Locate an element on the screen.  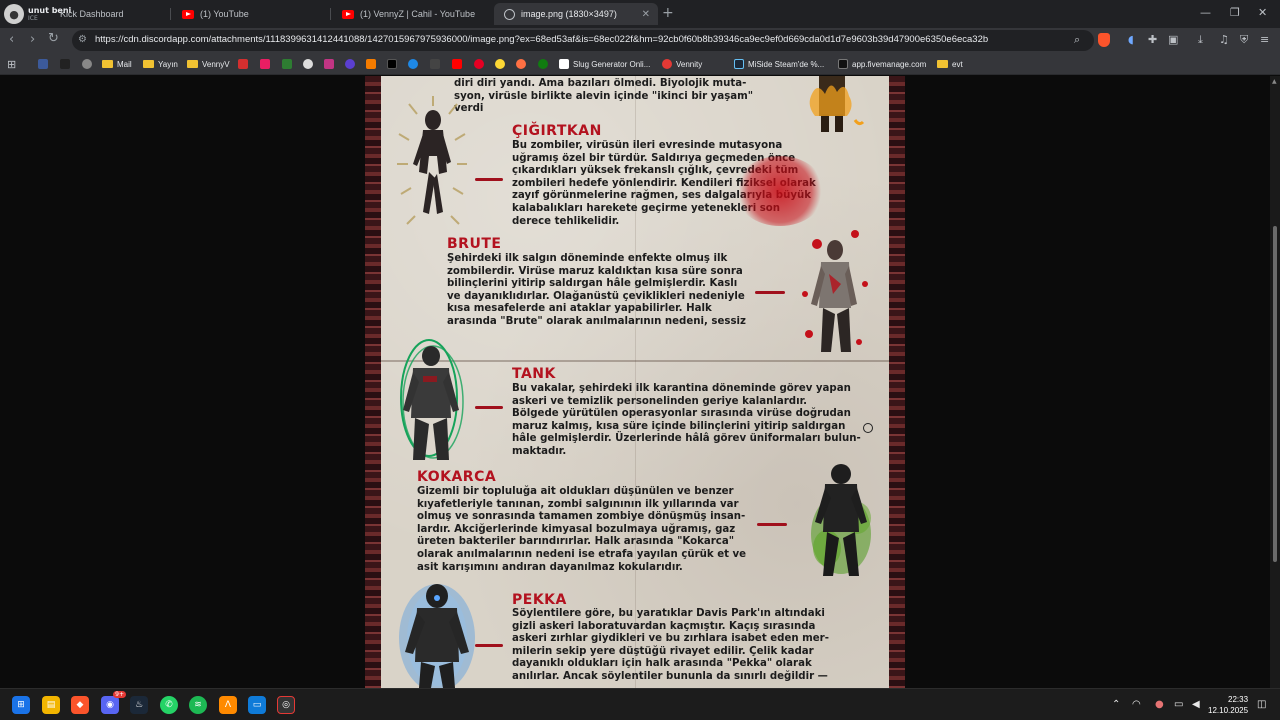
apps-icon: ⊞ is located at coordinates (11, 64).